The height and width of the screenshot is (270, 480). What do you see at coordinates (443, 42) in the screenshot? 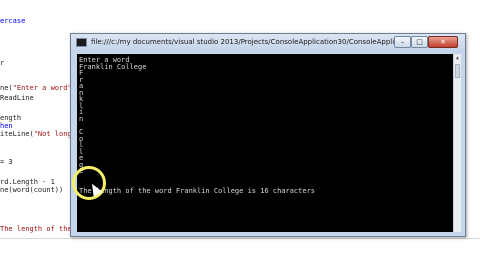
I see `close-button: ✕` at bounding box center [443, 42].